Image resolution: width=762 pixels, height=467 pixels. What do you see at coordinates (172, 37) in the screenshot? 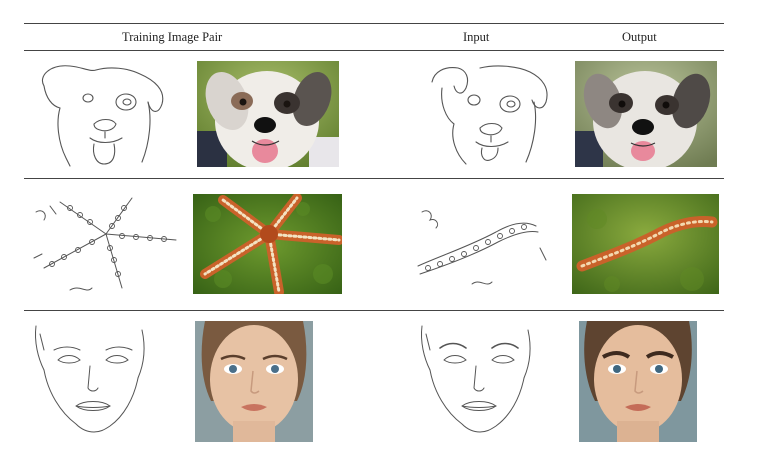
I see `header-training-image-pair: Training Image Pair` at bounding box center [172, 37].